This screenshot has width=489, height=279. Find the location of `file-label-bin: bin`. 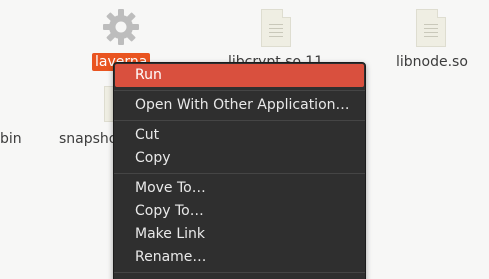

file-label-bin: bin is located at coordinates (11, 139).